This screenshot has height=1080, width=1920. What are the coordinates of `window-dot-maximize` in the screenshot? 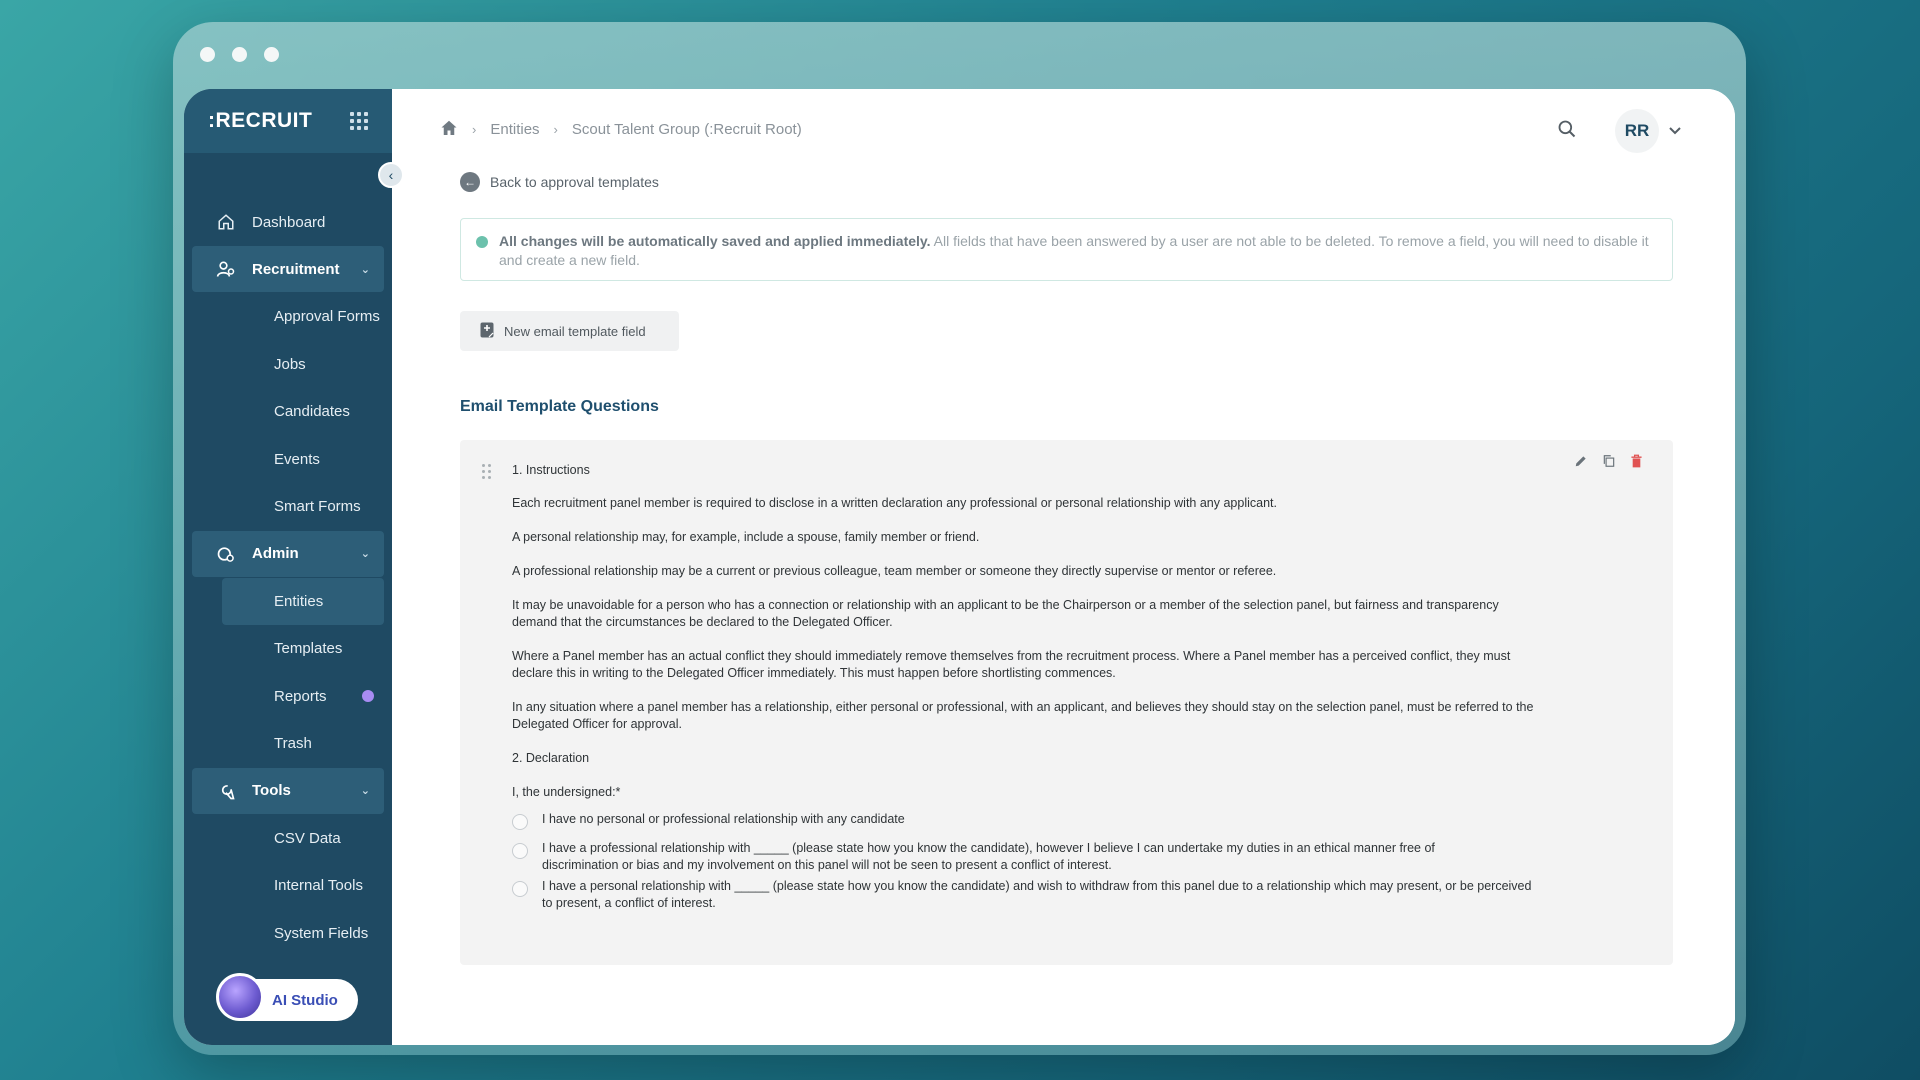 It's located at (271, 54).